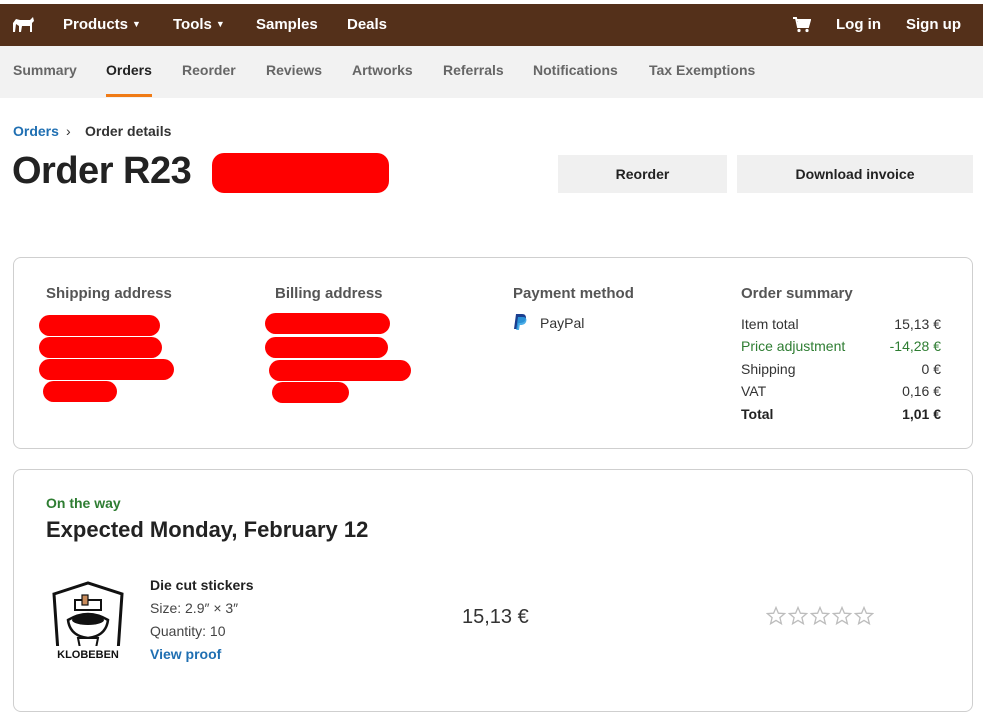  Describe the element at coordinates (642, 174) in the screenshot. I see `reorder-button: Reorder` at that location.